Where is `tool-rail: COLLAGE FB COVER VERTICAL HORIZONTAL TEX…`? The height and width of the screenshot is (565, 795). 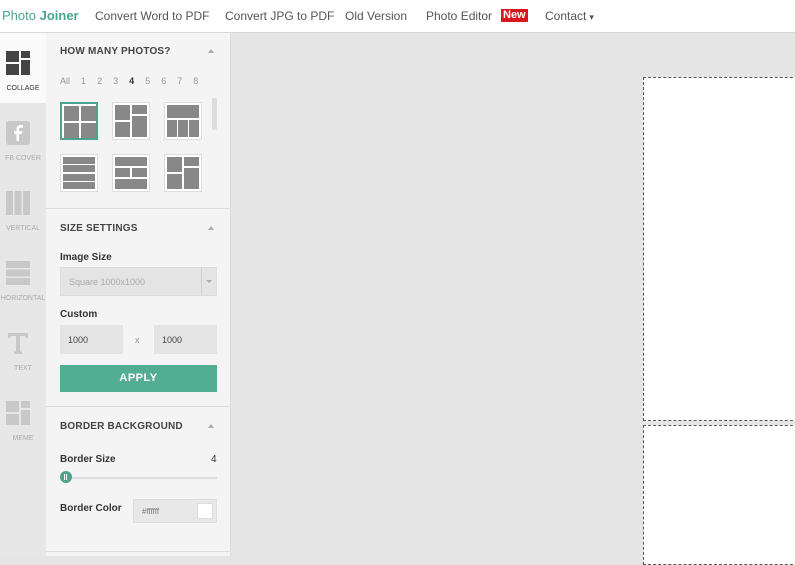 tool-rail: COLLAGE FB COVER VERTICAL HORIZONTAL TEX… is located at coordinates (23, 294).